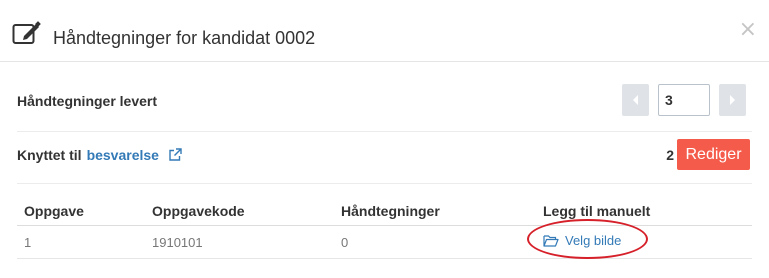 This screenshot has height=278, width=769. Describe the element at coordinates (87, 101) in the screenshot. I see `delivered-label: Håndtegninger levert` at that location.